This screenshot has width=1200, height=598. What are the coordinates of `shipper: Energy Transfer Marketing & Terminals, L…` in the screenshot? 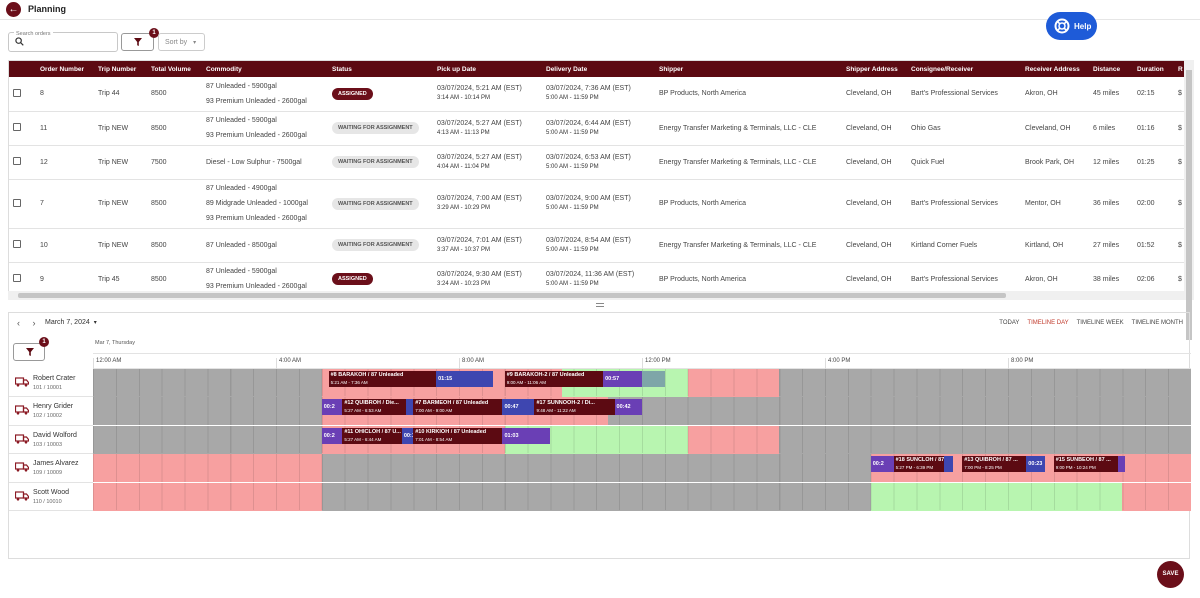 It's located at (748, 245).